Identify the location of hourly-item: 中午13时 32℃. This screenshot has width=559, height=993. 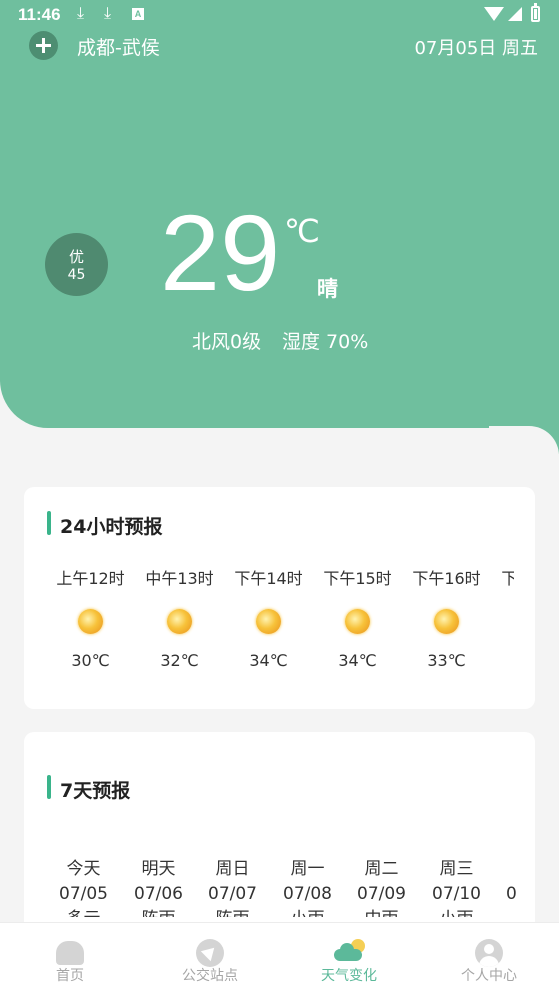
(179, 617).